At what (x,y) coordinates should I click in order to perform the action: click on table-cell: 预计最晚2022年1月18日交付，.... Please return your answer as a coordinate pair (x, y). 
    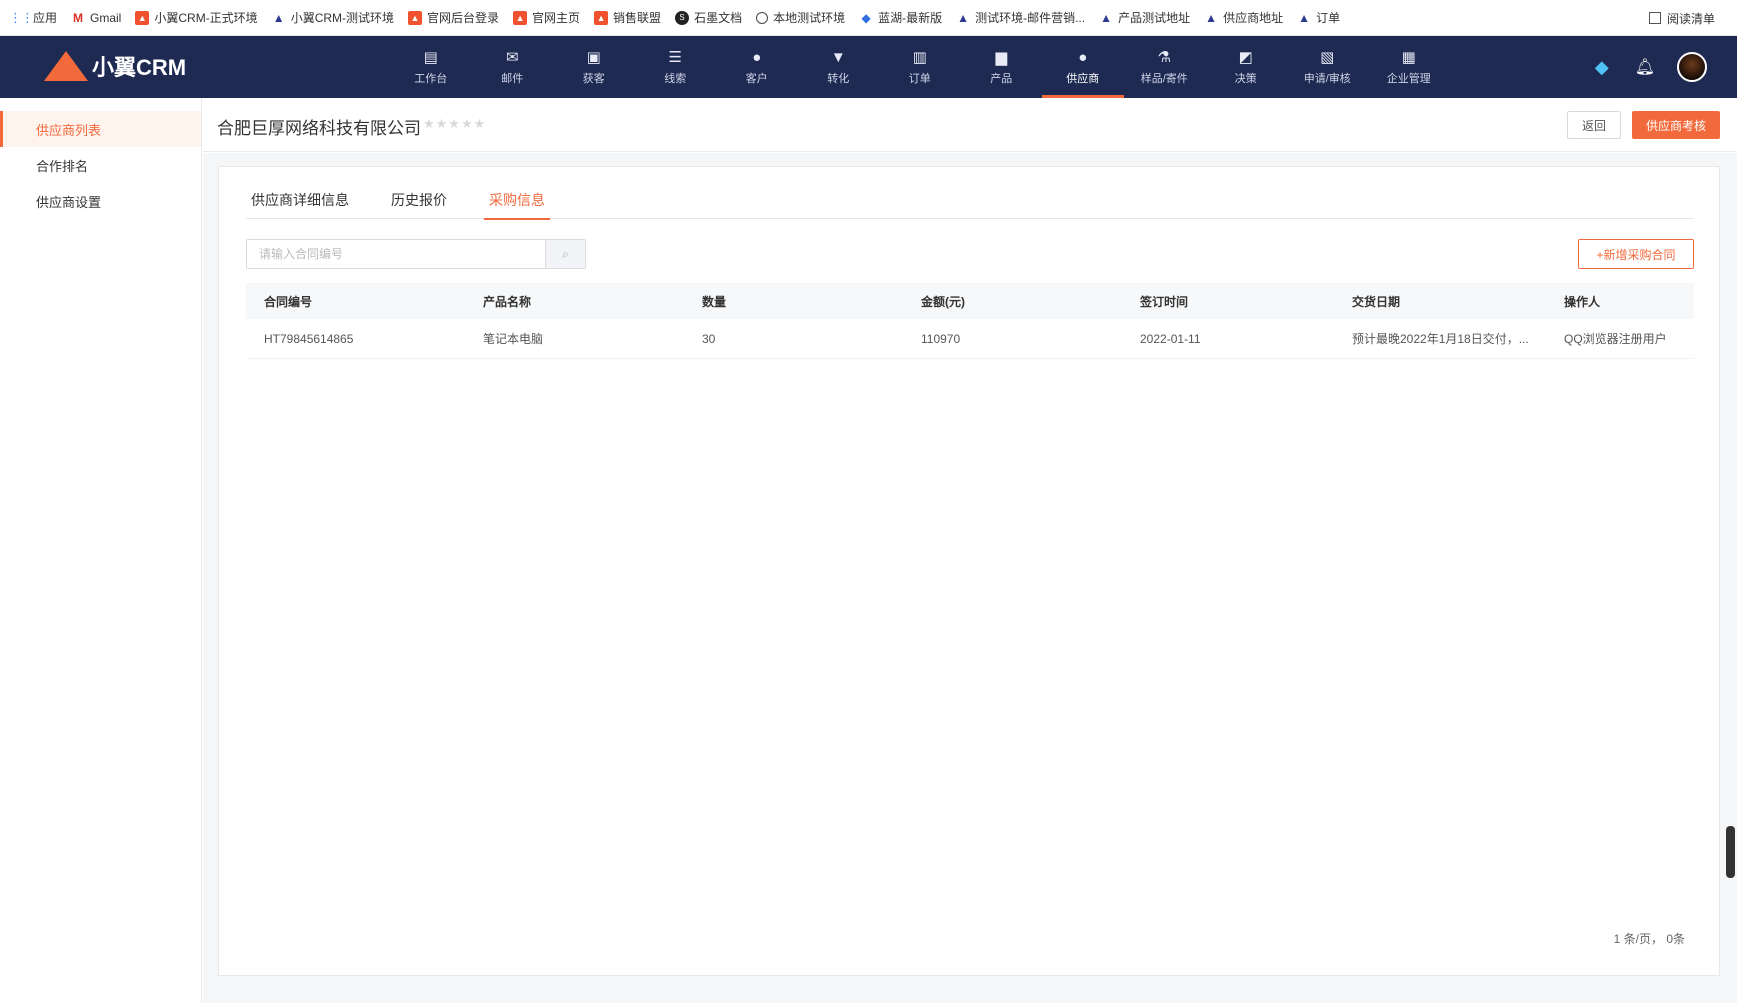
    Looking at the image, I should click on (1440, 339).